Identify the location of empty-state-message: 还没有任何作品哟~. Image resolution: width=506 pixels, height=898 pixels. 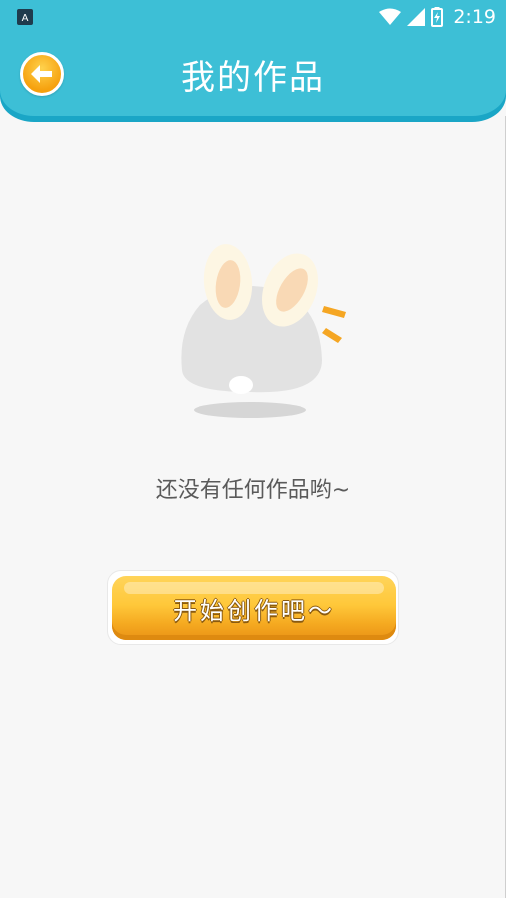
(253, 490).